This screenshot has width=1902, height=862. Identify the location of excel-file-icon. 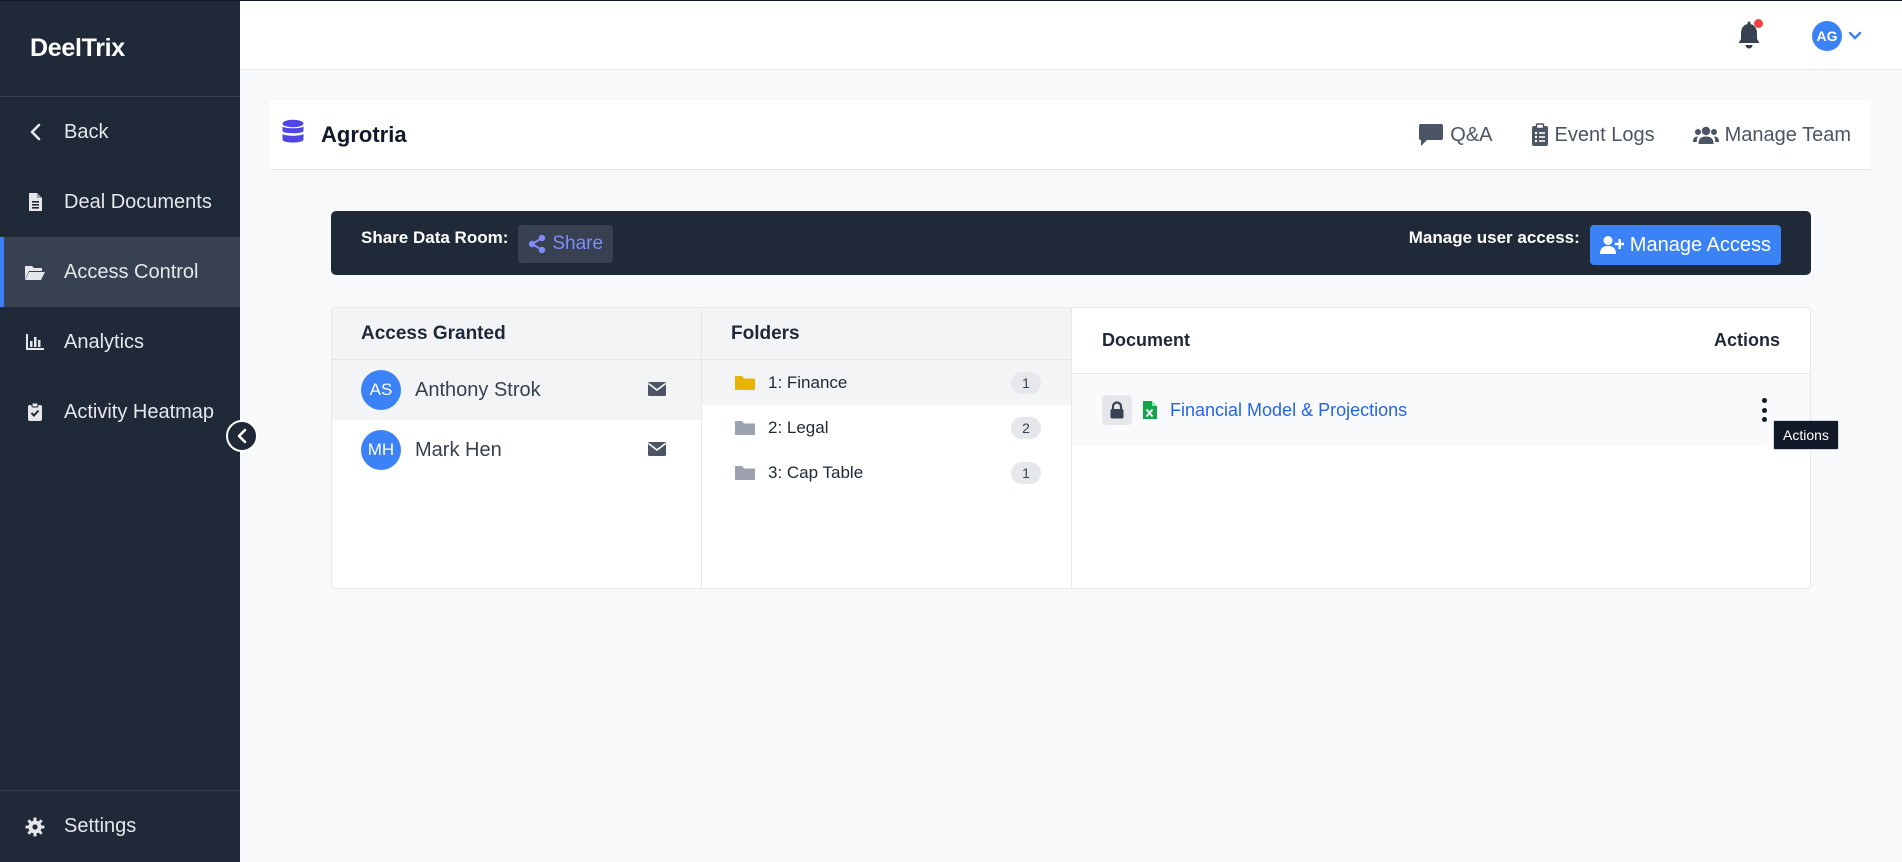
(1150, 410).